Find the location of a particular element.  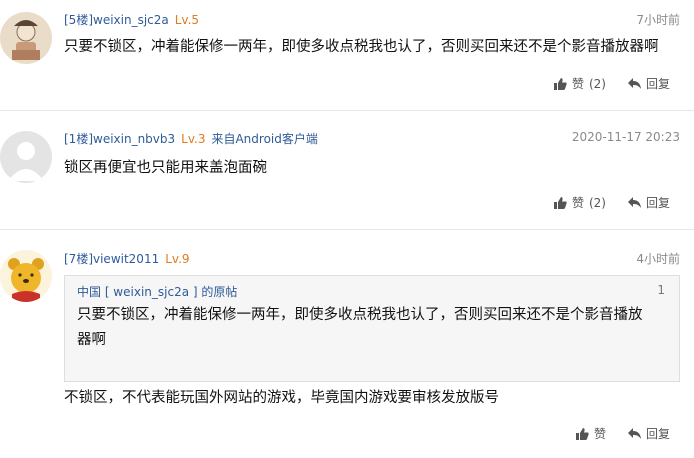

comment-meta: [5楼]weixin_sjc2a Lv.5 is located at coordinates (131, 19).